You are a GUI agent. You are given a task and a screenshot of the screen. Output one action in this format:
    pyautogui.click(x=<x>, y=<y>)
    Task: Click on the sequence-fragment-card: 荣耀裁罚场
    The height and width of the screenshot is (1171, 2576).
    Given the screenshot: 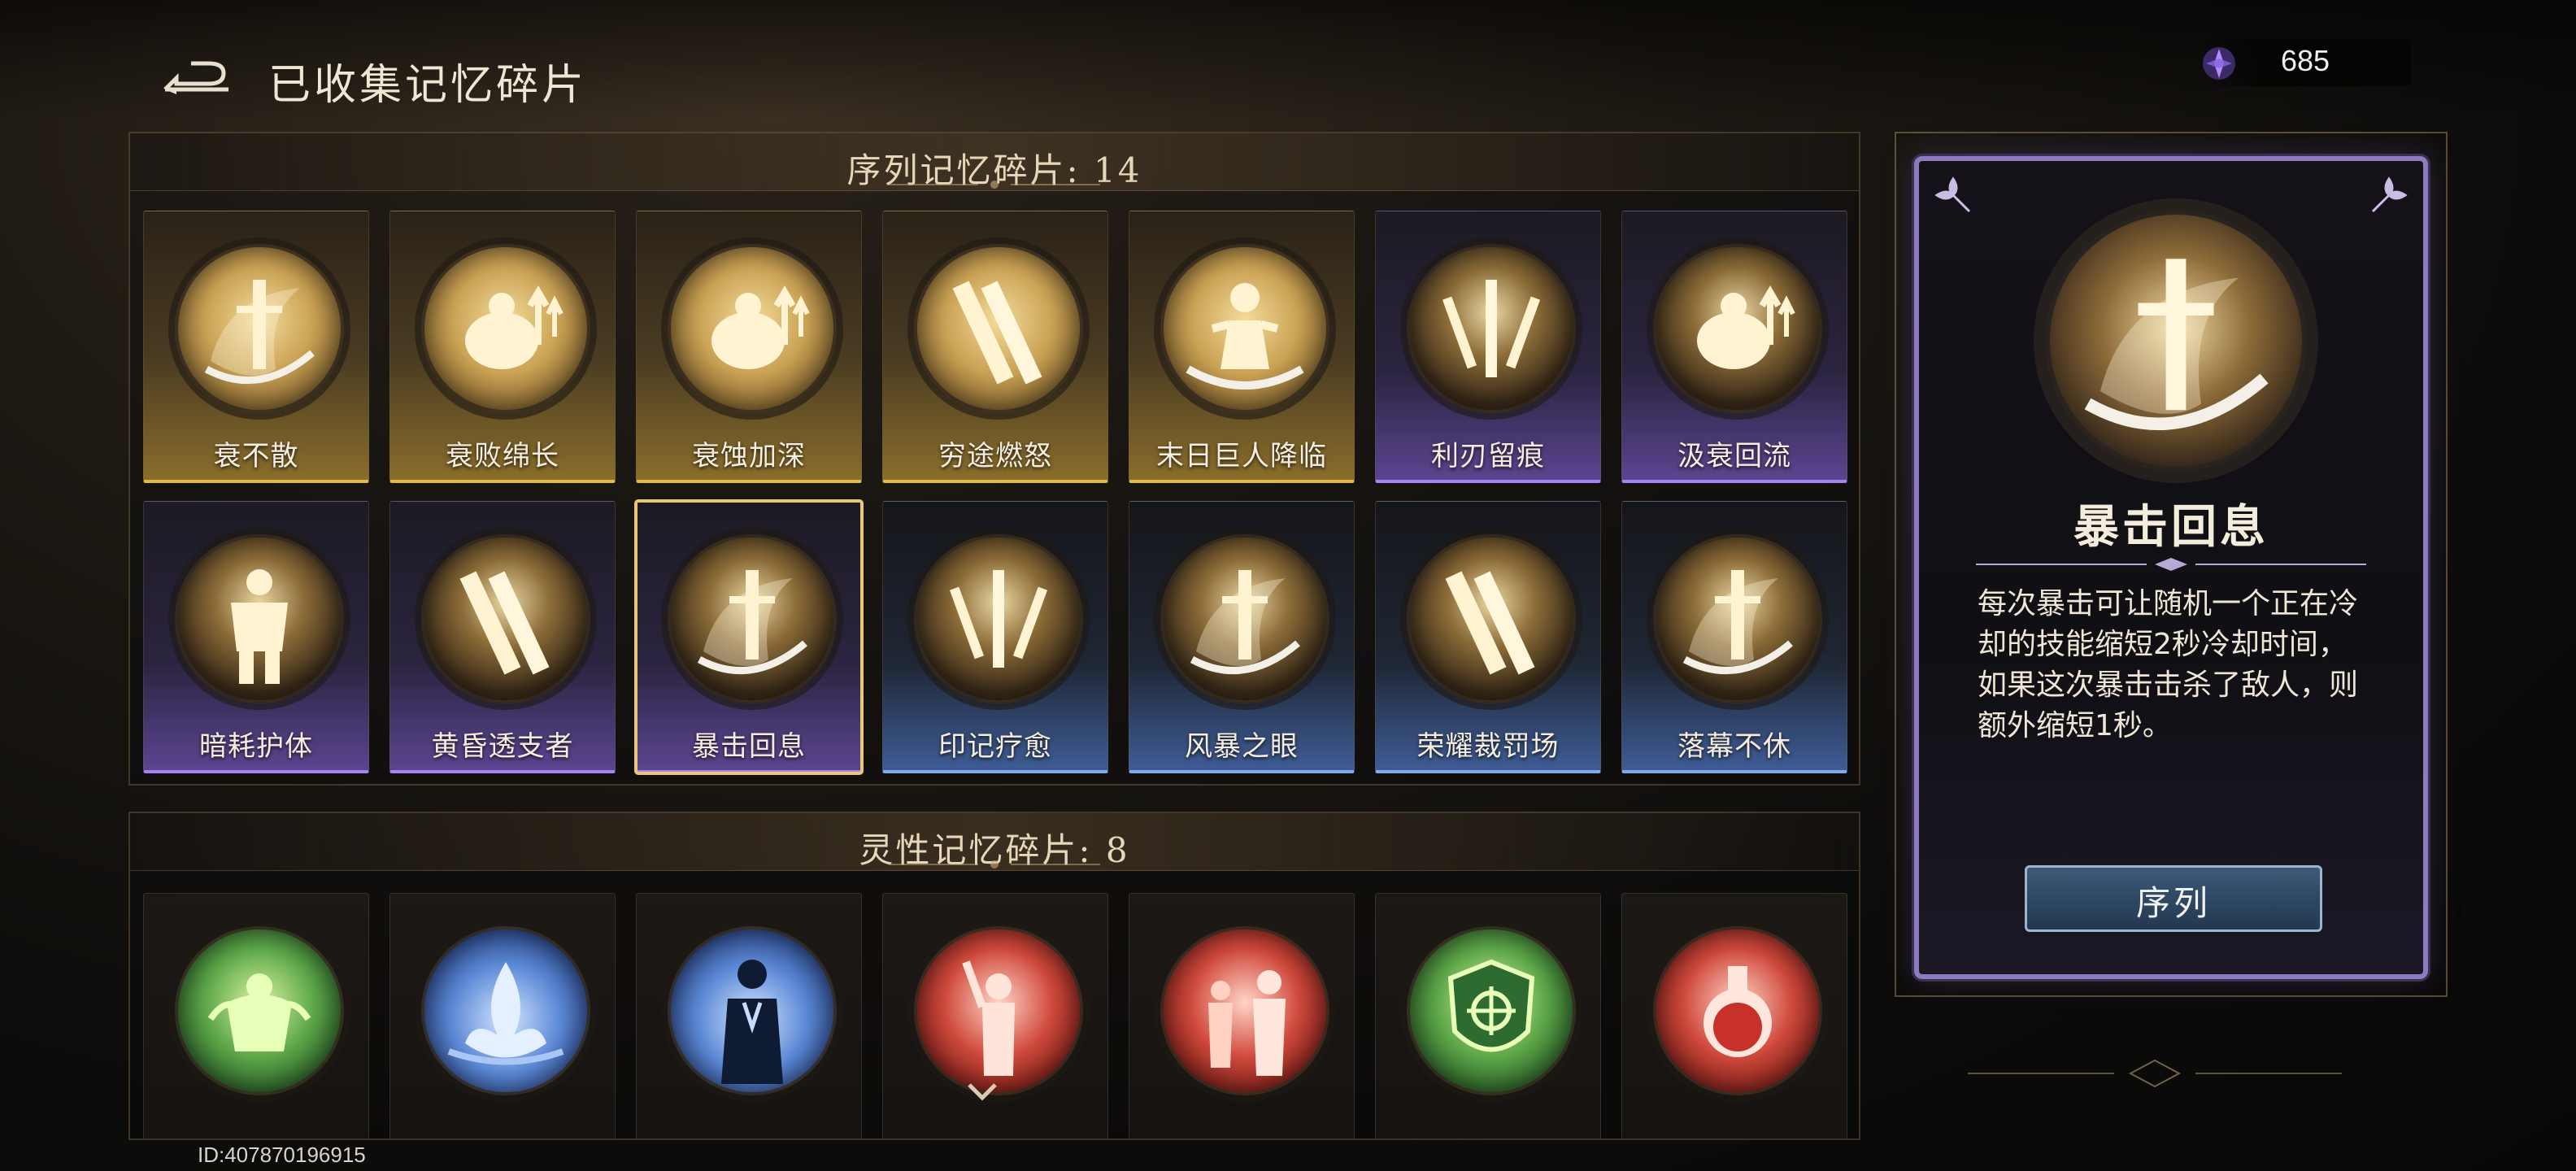 What is the action you would take?
    pyautogui.click(x=1488, y=637)
    